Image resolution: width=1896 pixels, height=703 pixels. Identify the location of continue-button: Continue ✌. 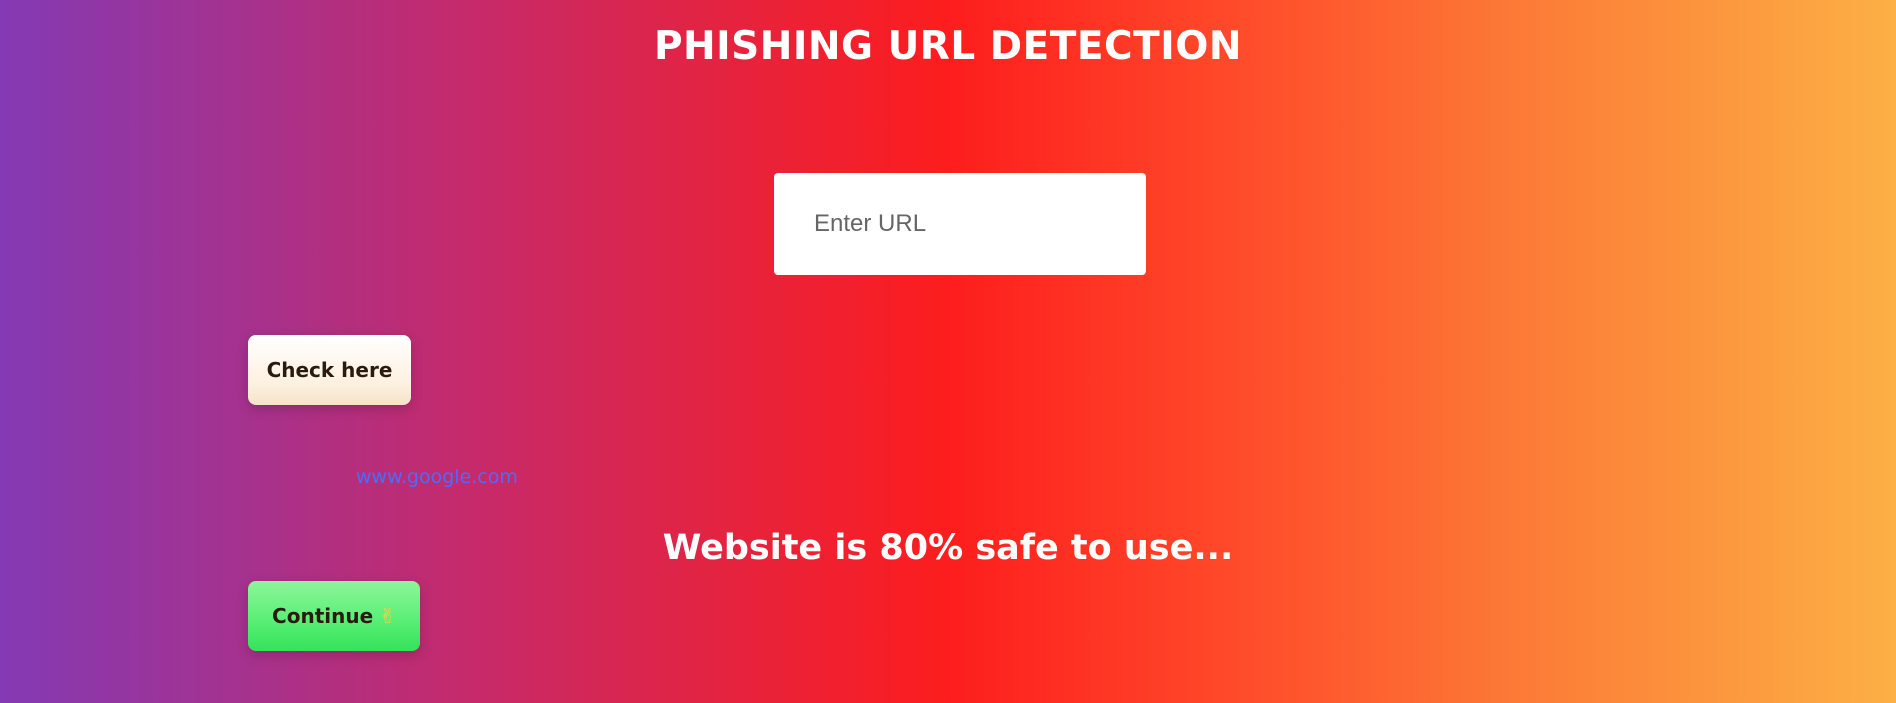
(334, 616).